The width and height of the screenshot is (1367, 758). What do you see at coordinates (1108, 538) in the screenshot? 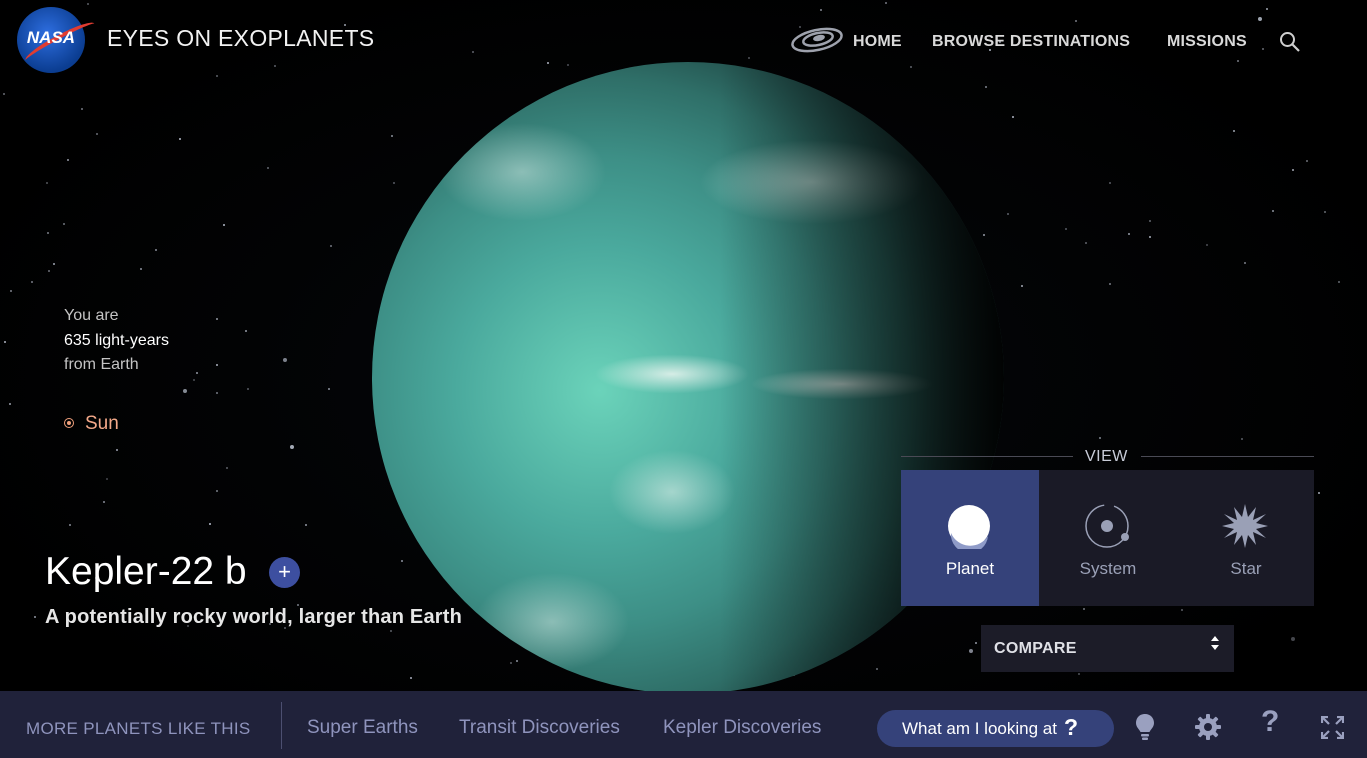
I see `view-option-system: System` at bounding box center [1108, 538].